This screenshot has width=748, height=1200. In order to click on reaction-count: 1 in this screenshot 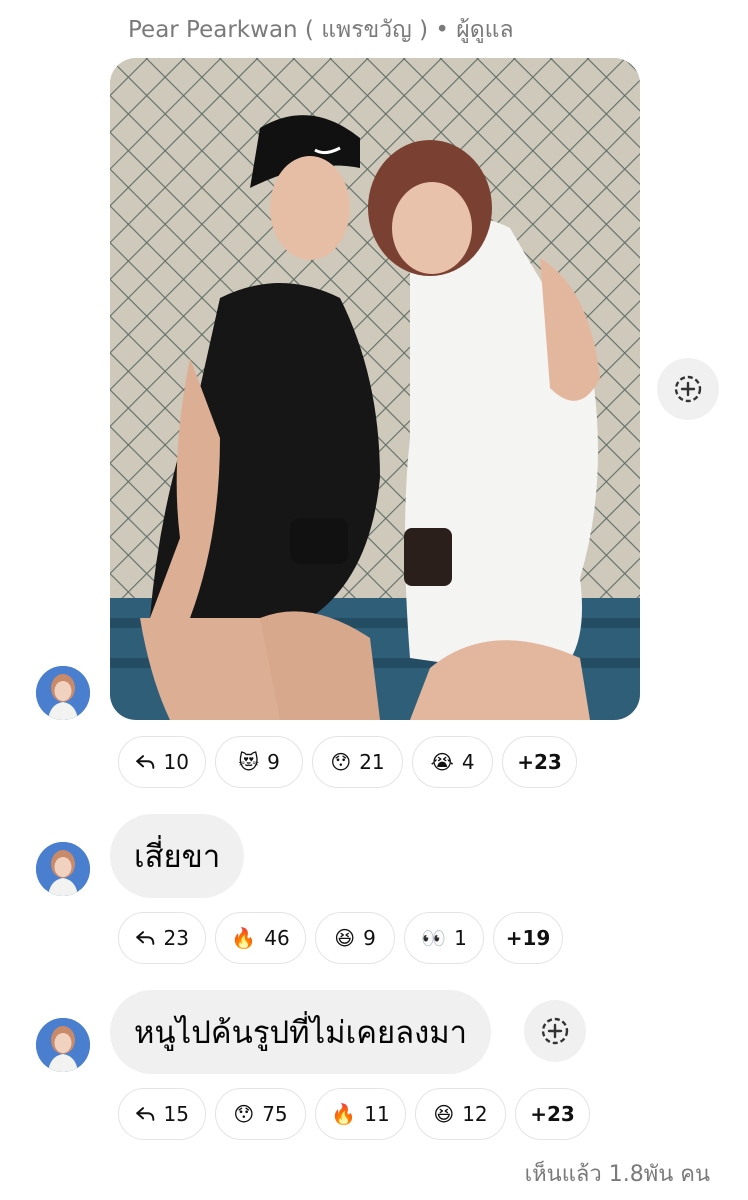, I will do `click(460, 938)`.